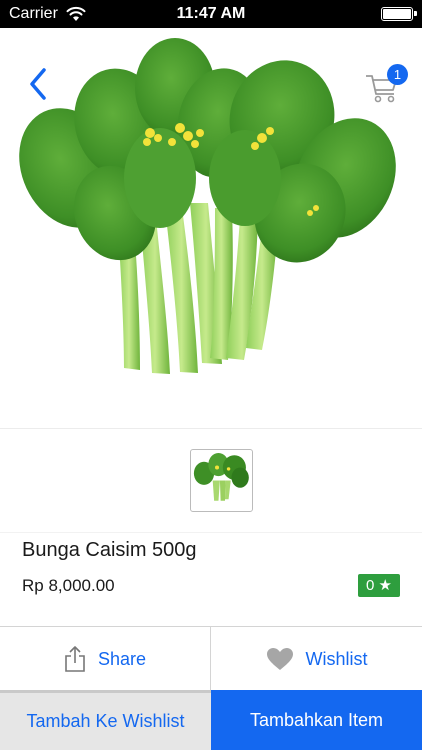  I want to click on wishlist-button: Wishlist, so click(316, 659).